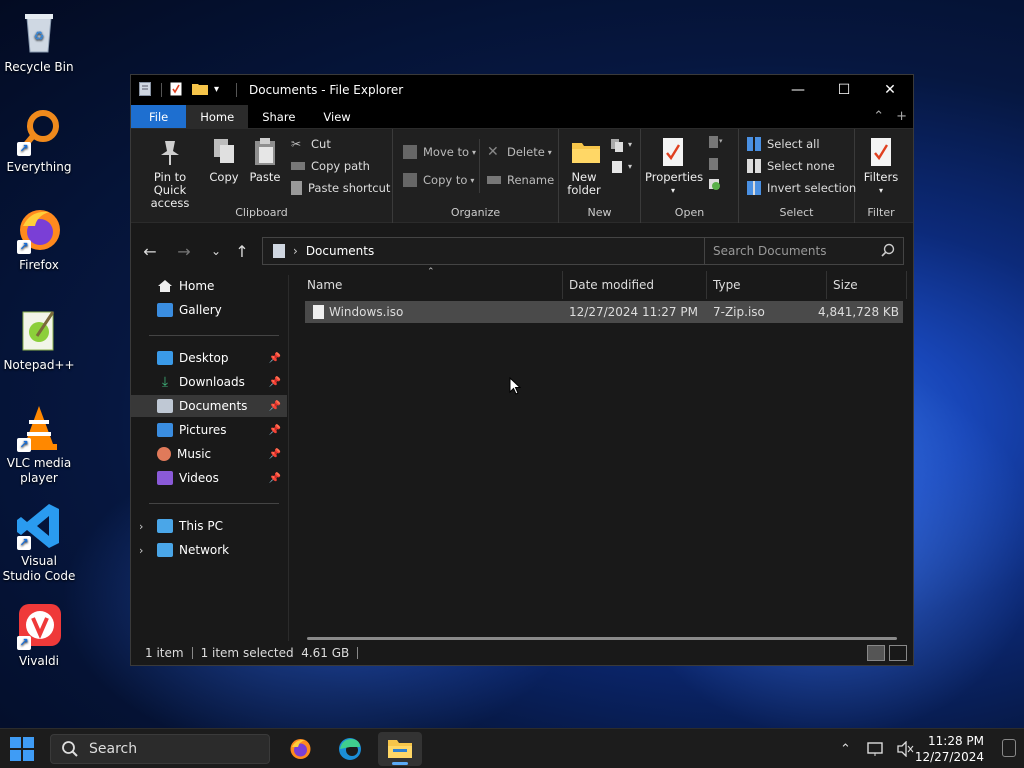 Image resolution: width=1024 pixels, height=768 pixels. I want to click on column-header-date: Date modified, so click(635, 285).